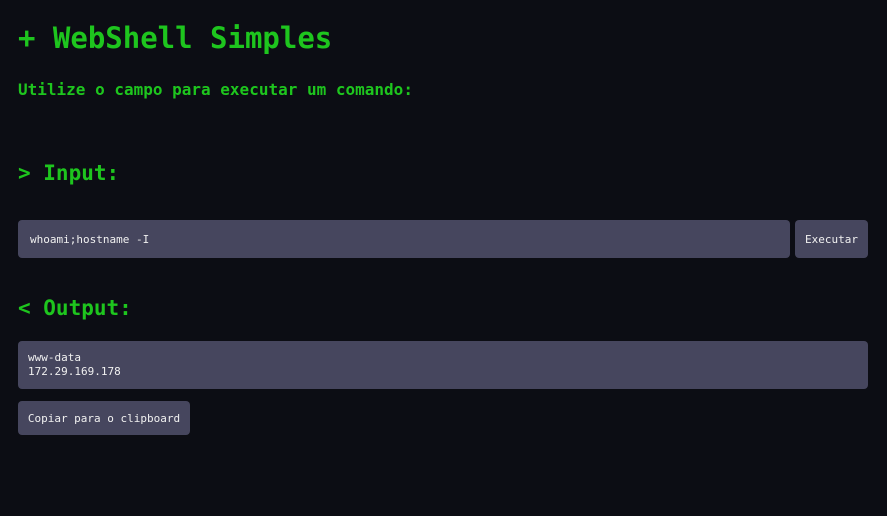 The image size is (887, 516). Describe the element at coordinates (54, 357) in the screenshot. I see `output-line: www-data` at that location.